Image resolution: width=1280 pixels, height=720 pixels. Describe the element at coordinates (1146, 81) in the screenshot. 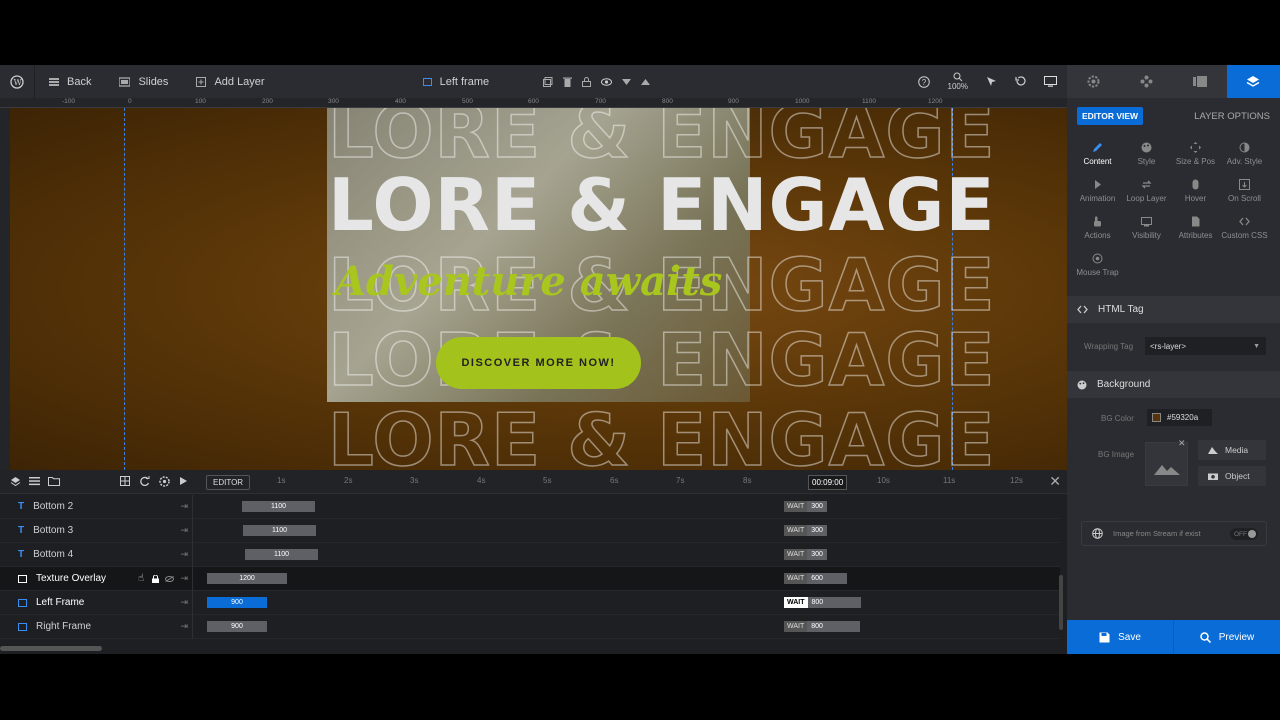

I see `tab-navigation` at that location.